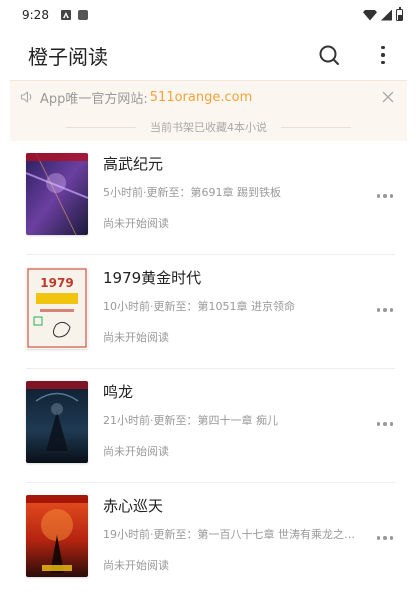 Image resolution: width=417 pixels, height=600 pixels. I want to click on more-menu-button, so click(383, 55).